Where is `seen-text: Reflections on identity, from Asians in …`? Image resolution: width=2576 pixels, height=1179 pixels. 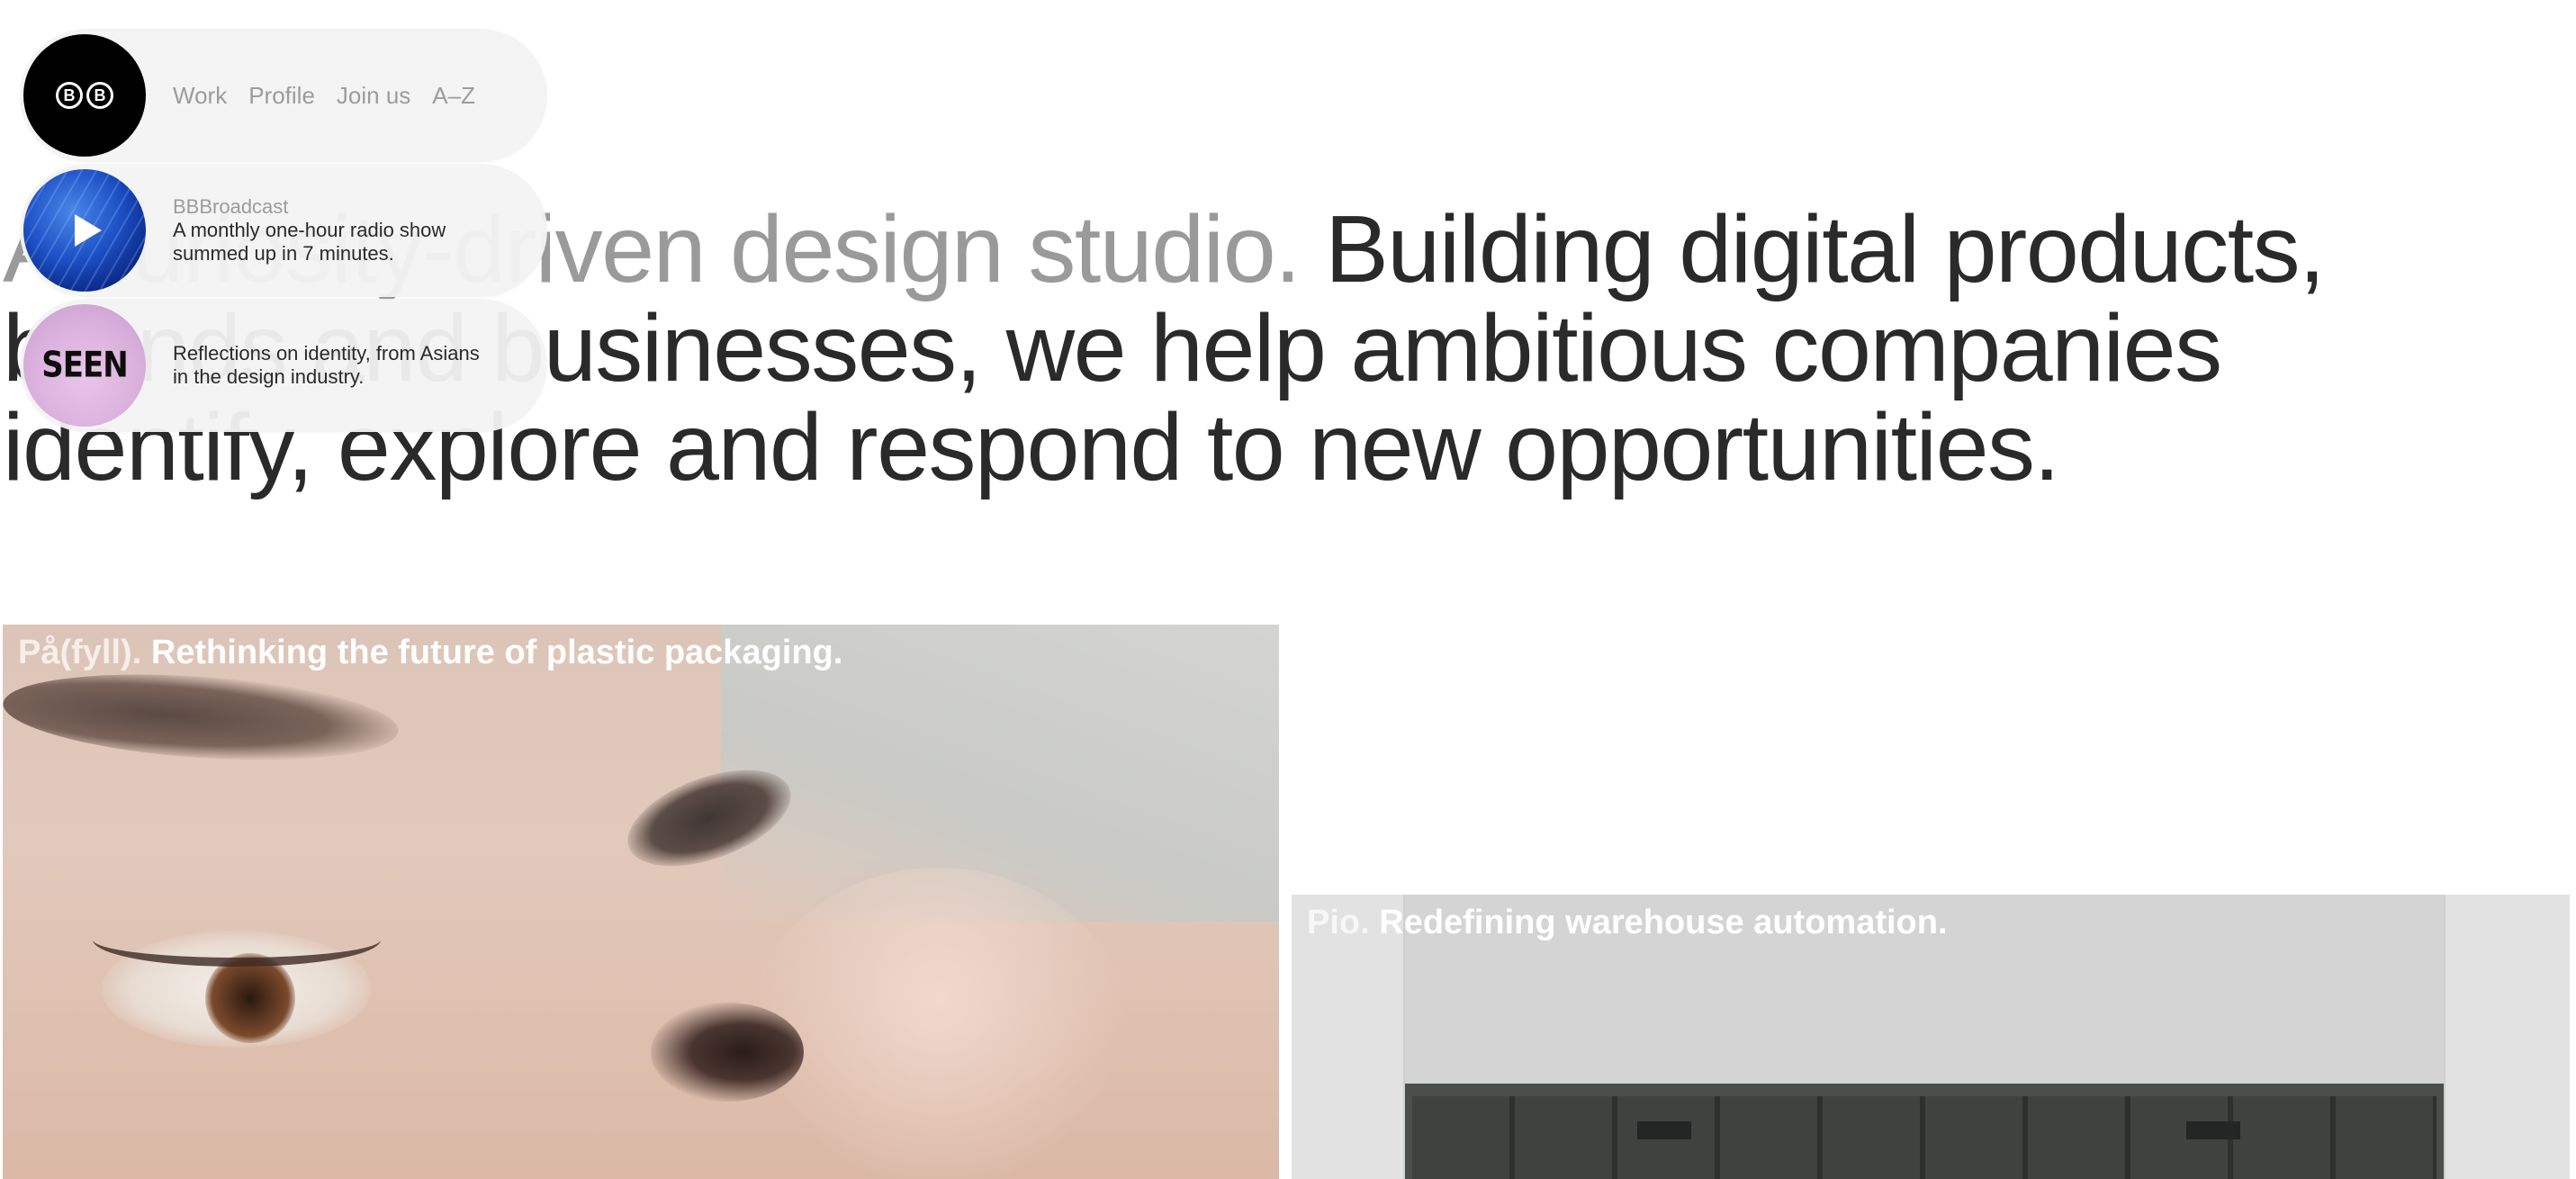 seen-text: Reflections on identity, from Asians in … is located at coordinates (326, 366).